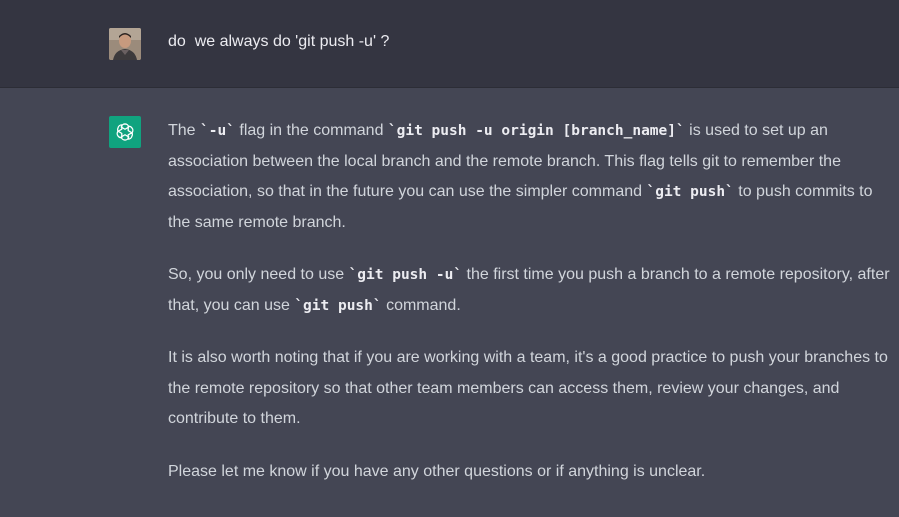 This screenshot has height=517, width=899. Describe the element at coordinates (311, 130) in the screenshot. I see `reply-text: flag in the command` at that location.